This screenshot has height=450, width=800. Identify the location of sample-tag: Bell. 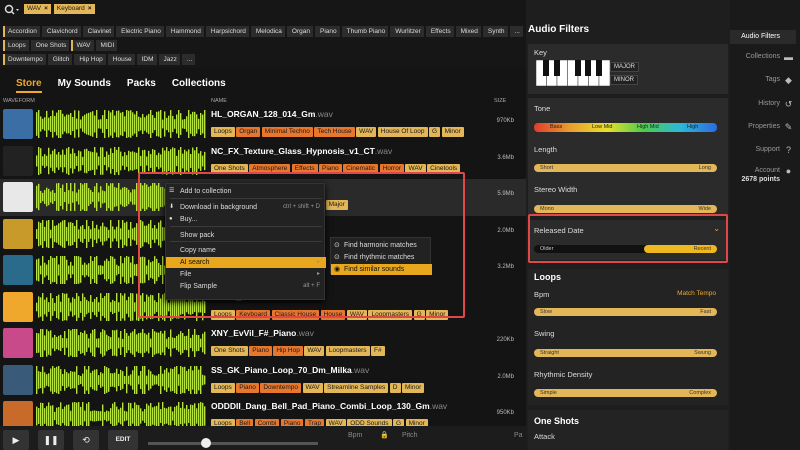
(245, 422).